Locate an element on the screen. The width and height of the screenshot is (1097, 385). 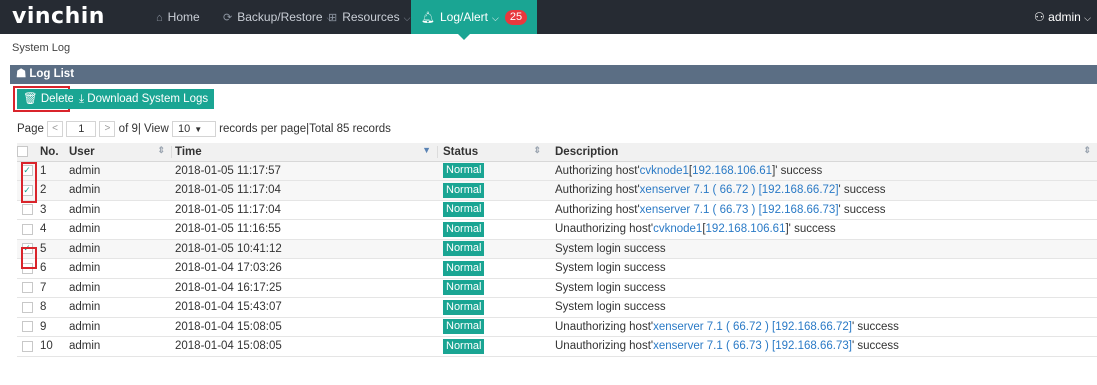
delete-button: 🗑︎ Delete is located at coordinates (49, 99).